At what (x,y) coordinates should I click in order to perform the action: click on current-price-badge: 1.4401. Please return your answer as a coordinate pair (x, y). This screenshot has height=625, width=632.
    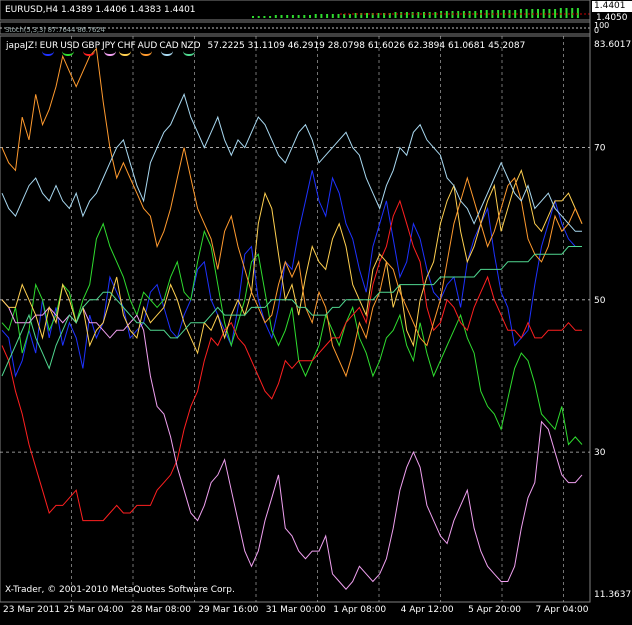
    Looking at the image, I should click on (612, 6).